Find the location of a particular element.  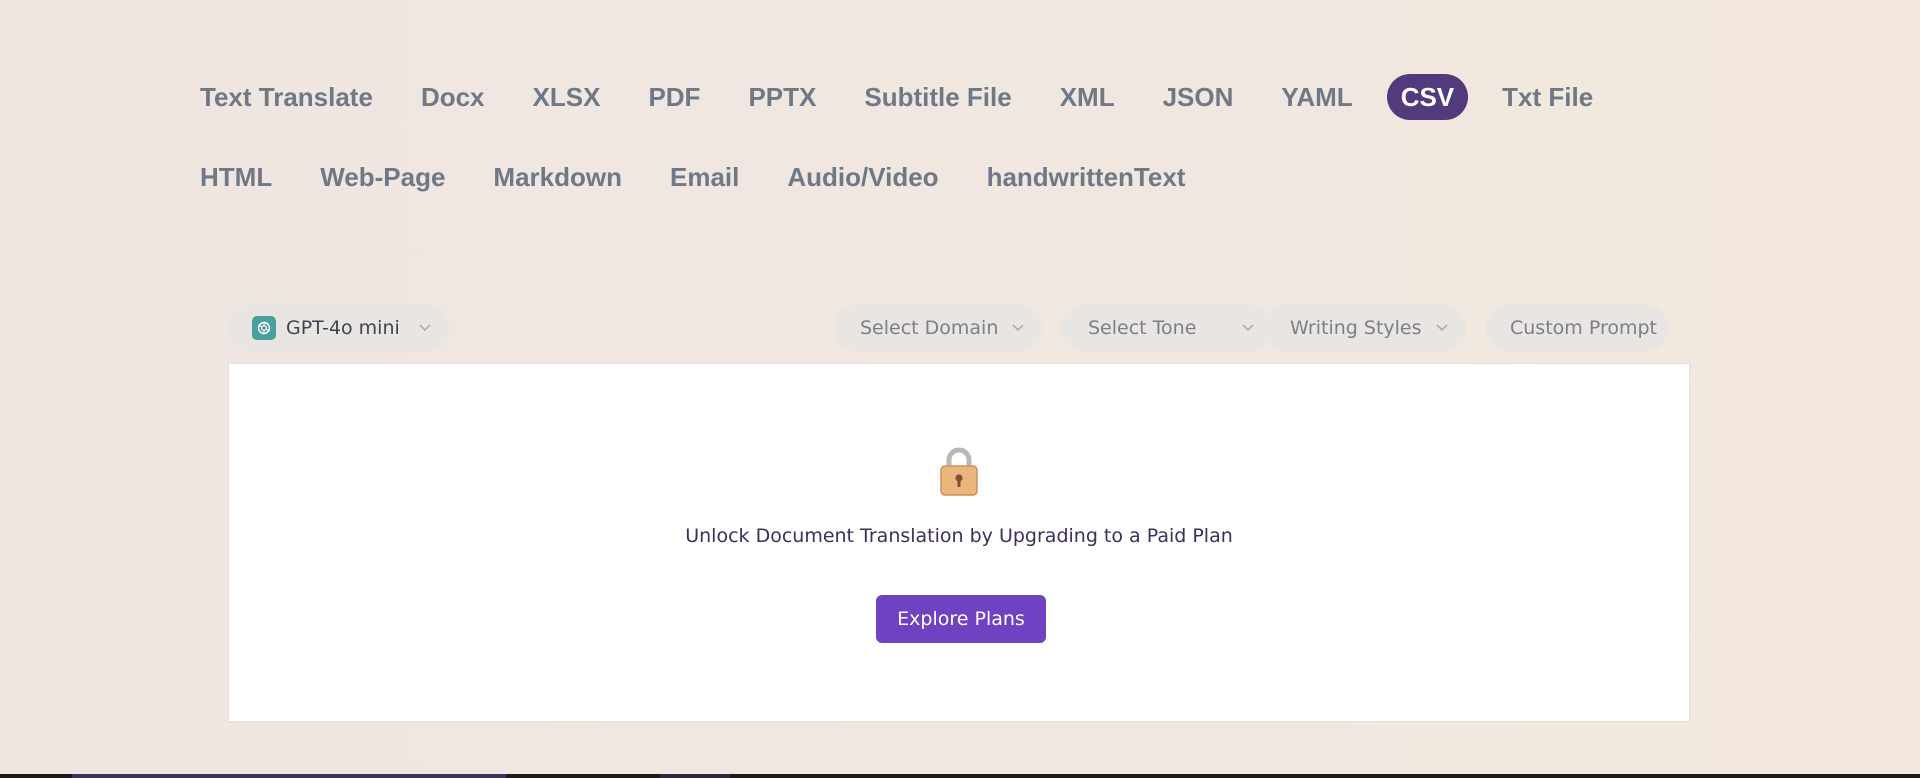

tab-json: JSON is located at coordinates (1198, 97).